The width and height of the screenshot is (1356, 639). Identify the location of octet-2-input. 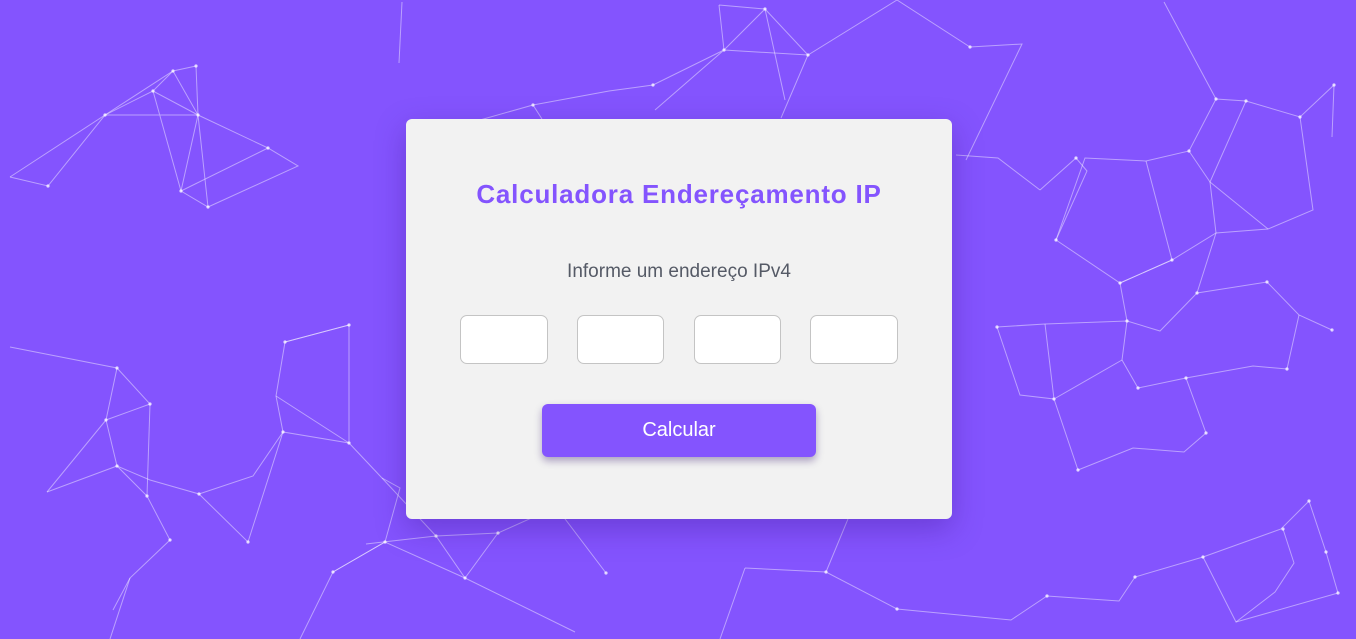
(620, 339).